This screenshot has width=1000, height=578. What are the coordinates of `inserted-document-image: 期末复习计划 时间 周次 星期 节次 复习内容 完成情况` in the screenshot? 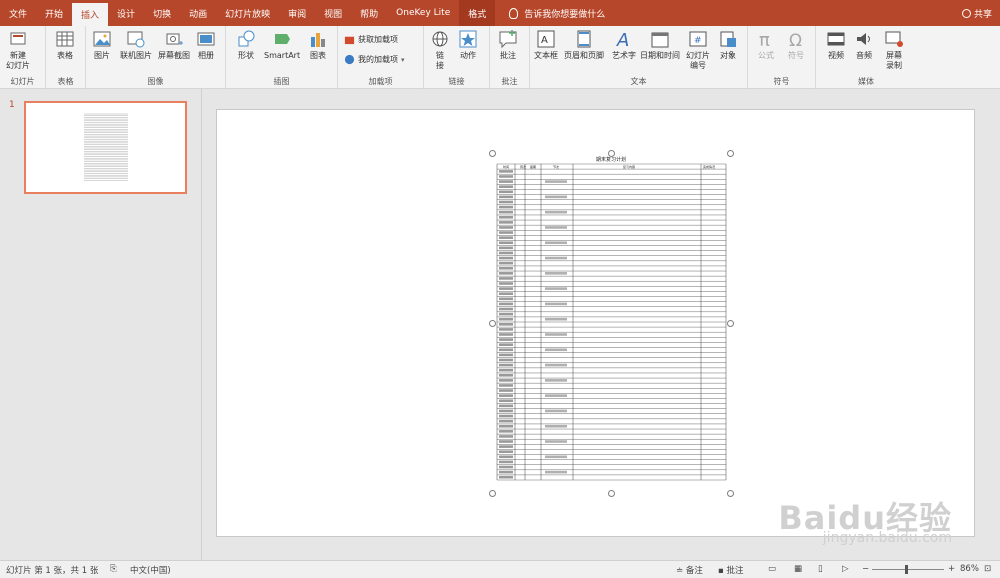 It's located at (611, 323).